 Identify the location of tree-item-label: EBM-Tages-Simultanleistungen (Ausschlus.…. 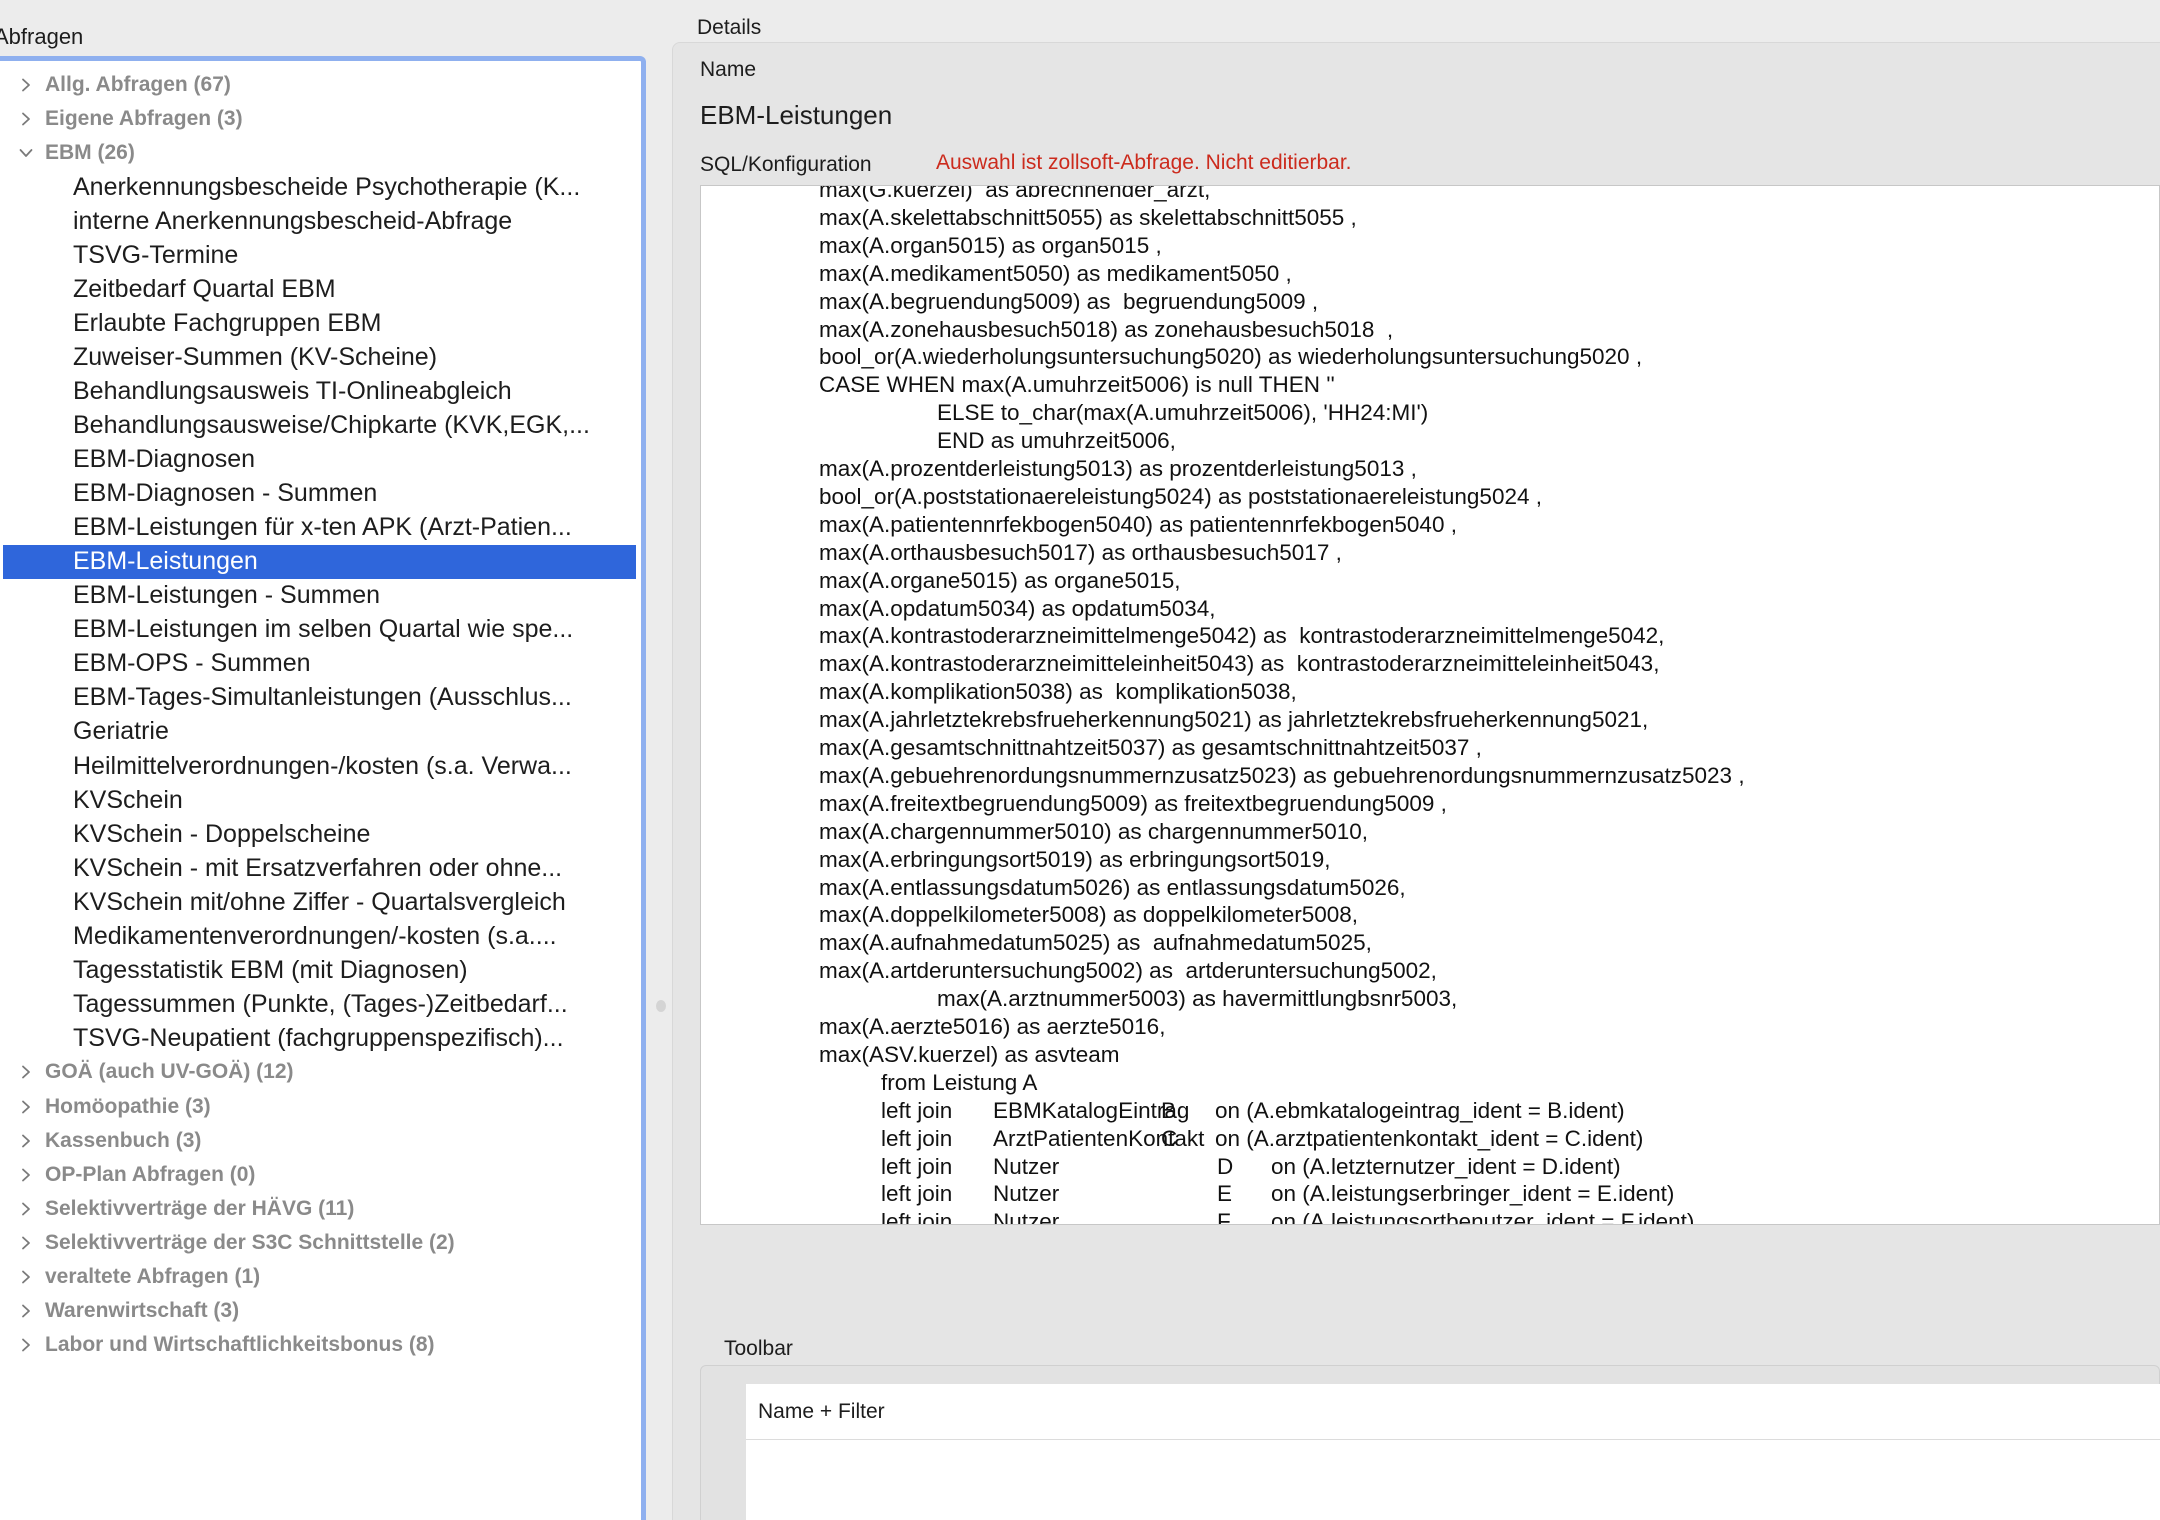
(322, 697).